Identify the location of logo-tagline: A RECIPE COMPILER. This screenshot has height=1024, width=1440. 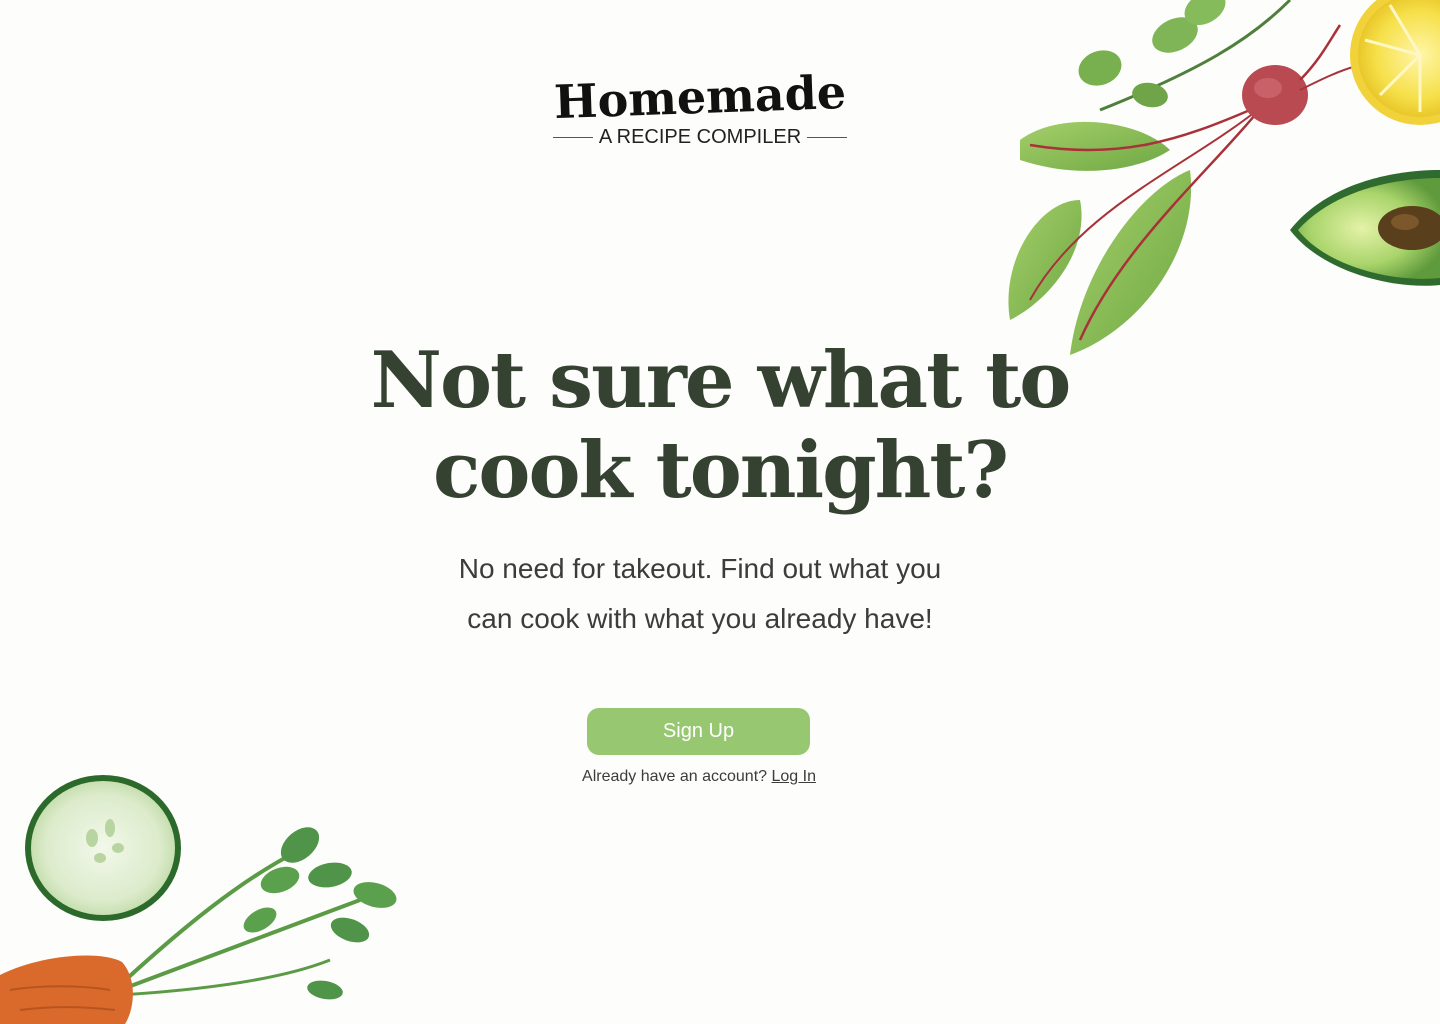
(700, 137).